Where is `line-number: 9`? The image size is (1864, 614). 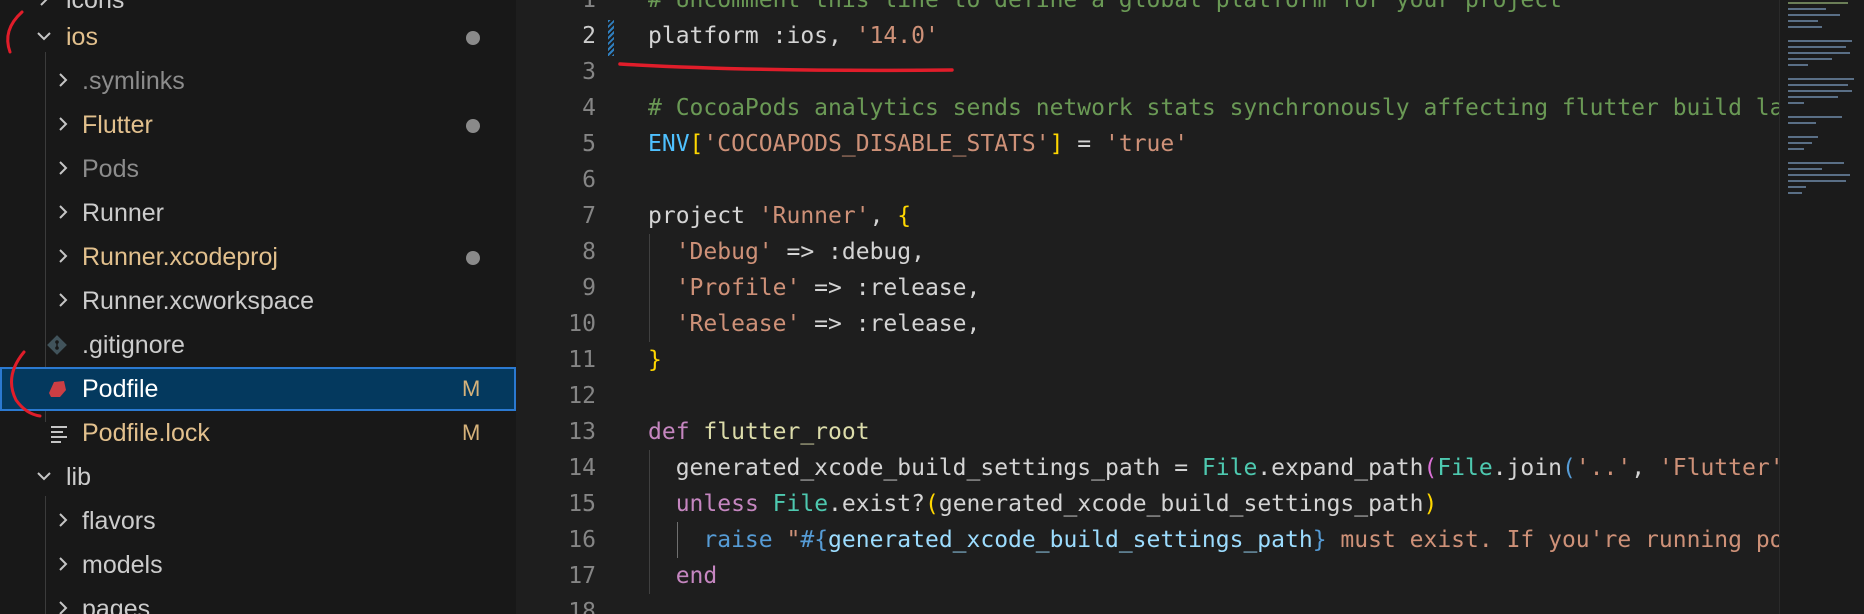 line-number: 9 is located at coordinates (589, 288).